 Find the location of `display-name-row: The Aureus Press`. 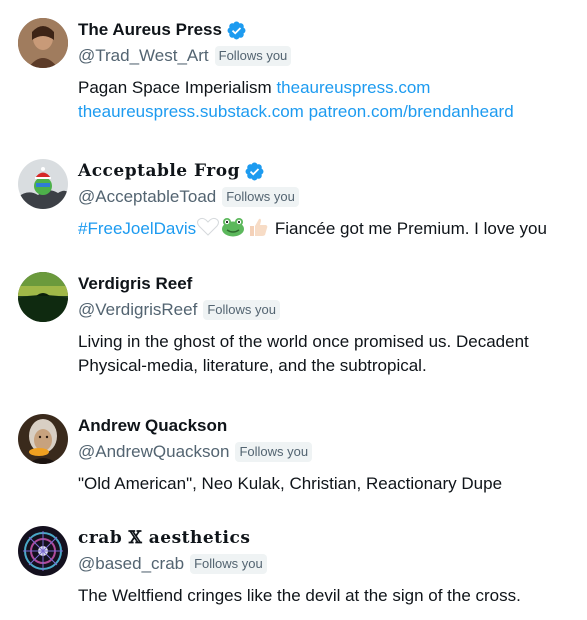

display-name-row: The Aureus Press is located at coordinates (162, 30).